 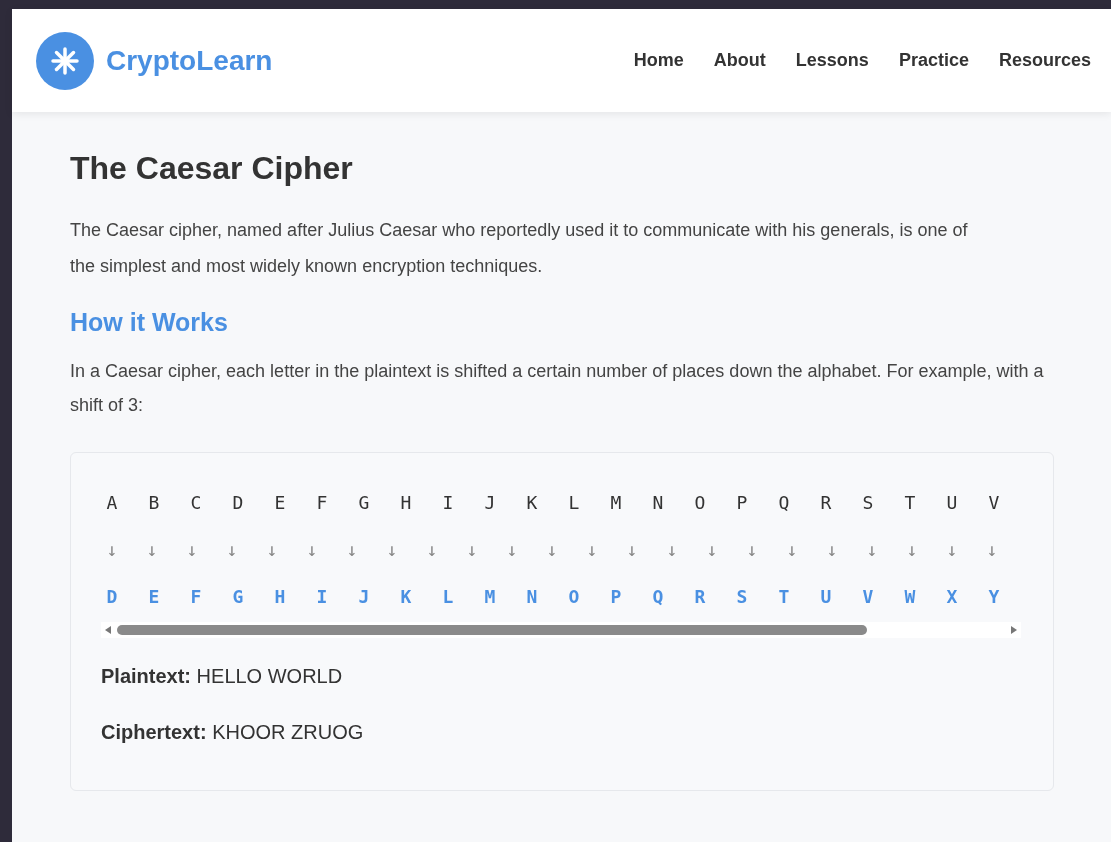 I want to click on nav-link: Resources, so click(x=1044, y=60).